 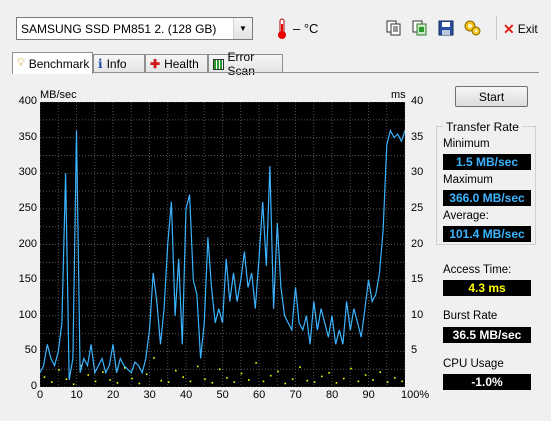 What do you see at coordinates (27, 172) in the screenshot?
I see `y-tick-left: 300` at bounding box center [27, 172].